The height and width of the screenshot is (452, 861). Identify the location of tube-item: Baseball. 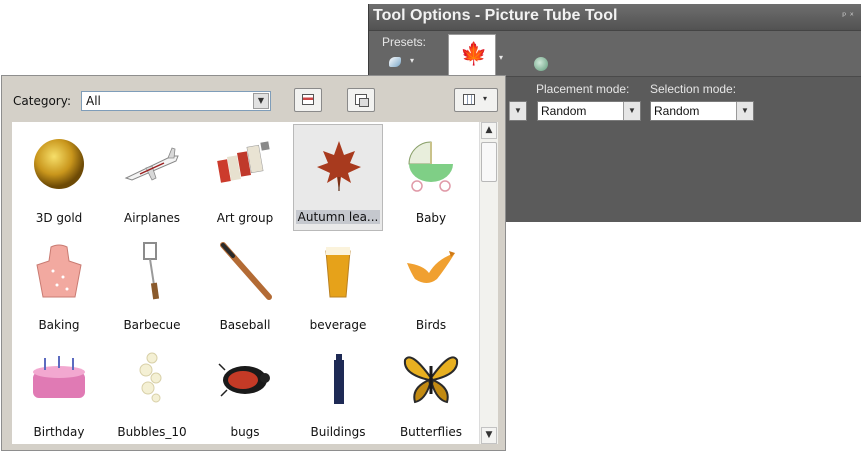
(245, 284).